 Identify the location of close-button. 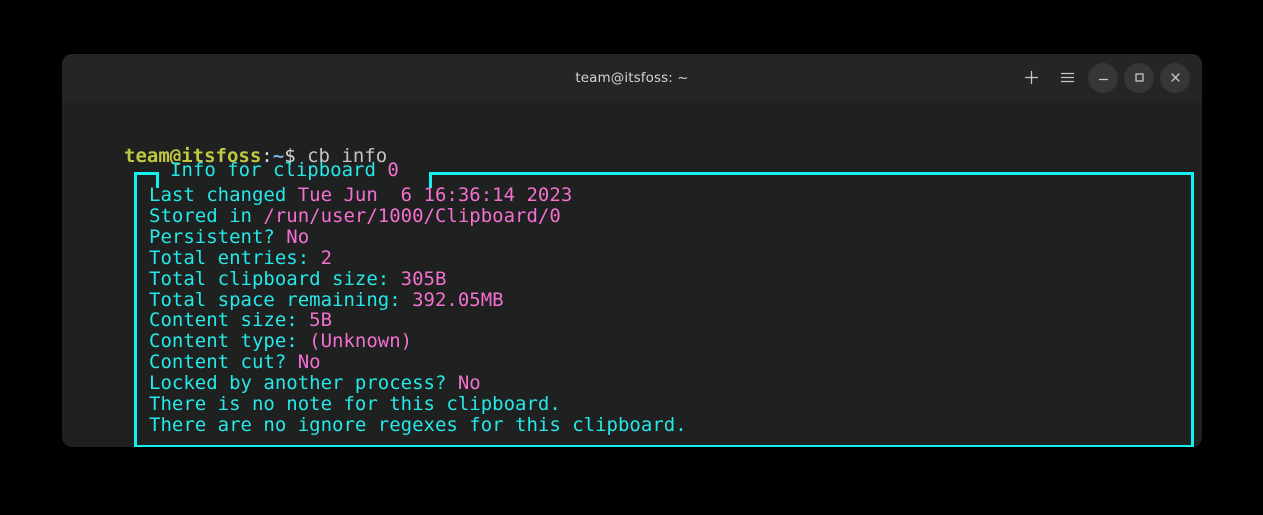
(1175, 77).